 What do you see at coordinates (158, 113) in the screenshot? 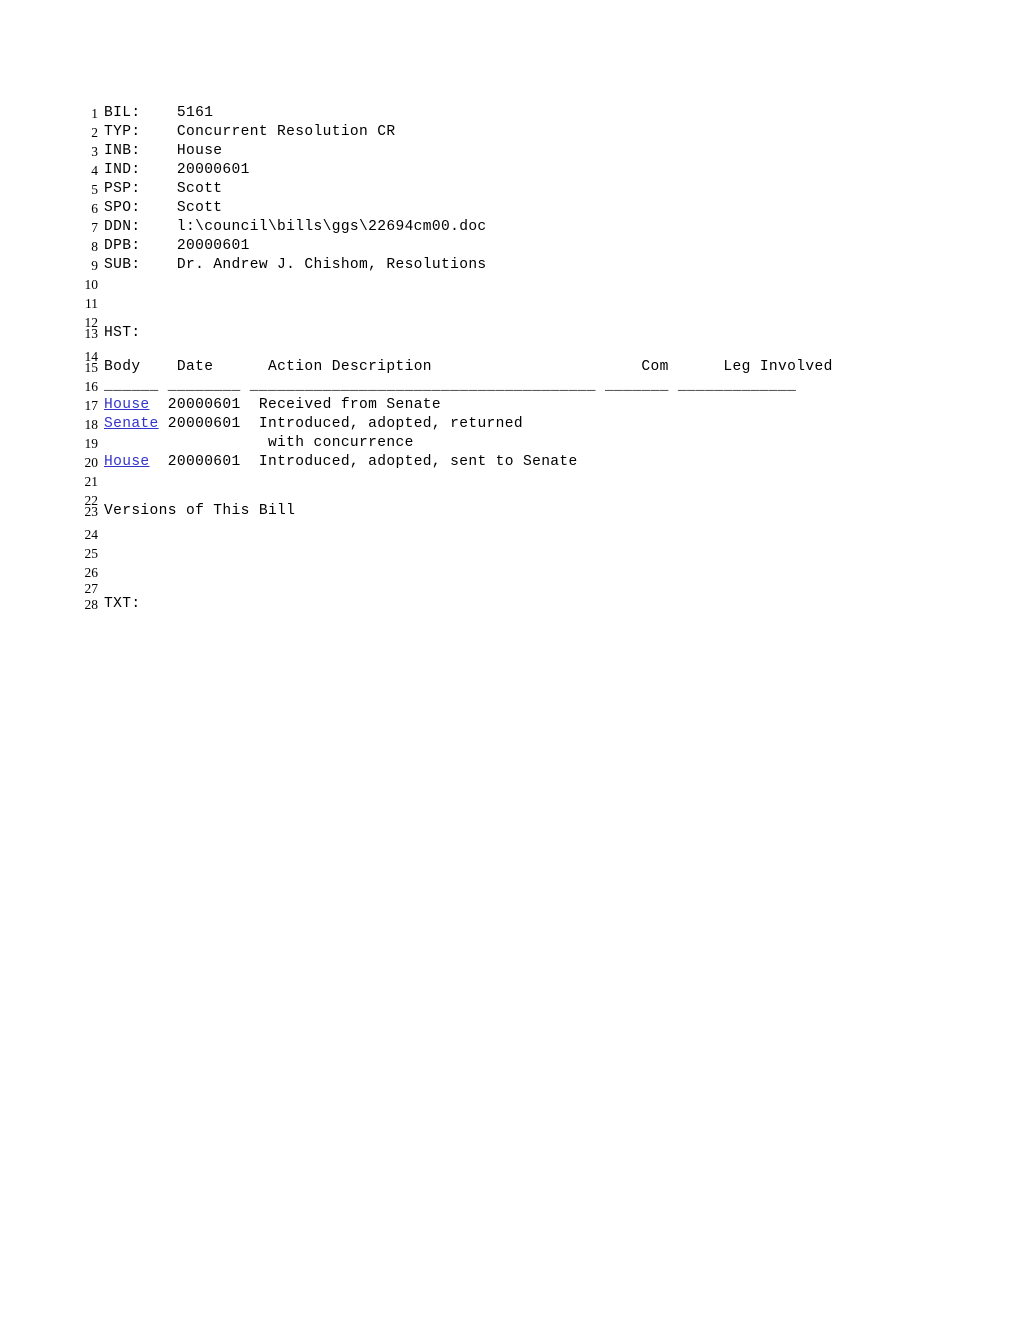
I see `field-bil: BIL: 5161` at bounding box center [158, 113].